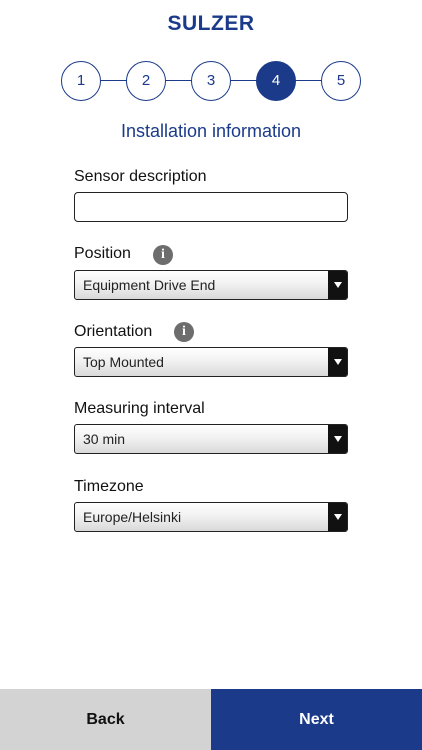  What do you see at coordinates (123, 362) in the screenshot?
I see `orientation-select-value: Top Mounted` at bounding box center [123, 362].